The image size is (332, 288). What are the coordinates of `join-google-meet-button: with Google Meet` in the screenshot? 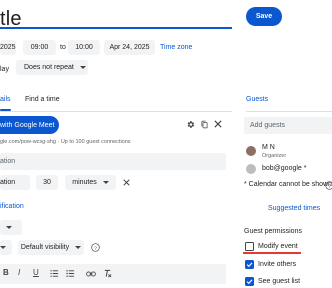 It's located at (29, 125).